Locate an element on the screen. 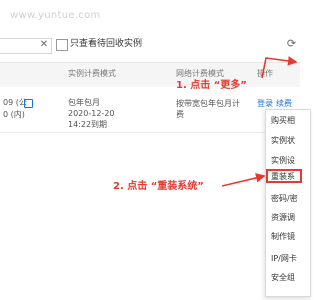  column-header-actions: 操作 is located at coordinates (265, 73).